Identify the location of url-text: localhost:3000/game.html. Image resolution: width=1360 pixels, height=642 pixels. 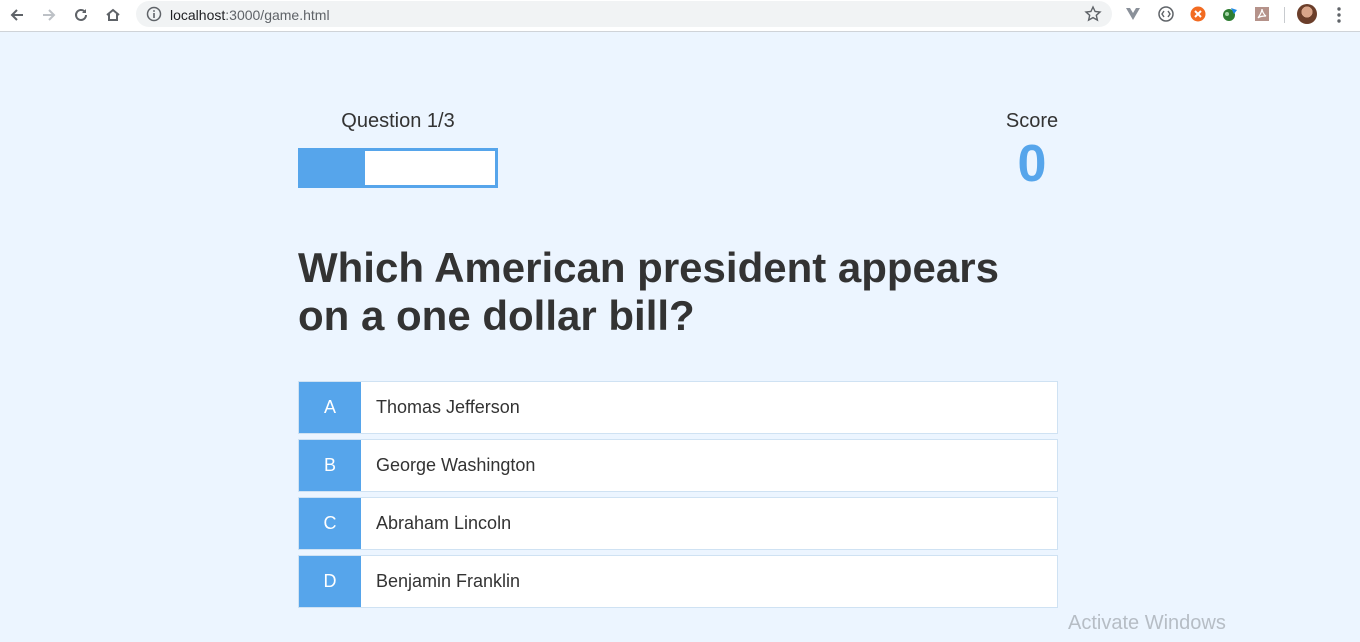
(250, 15).